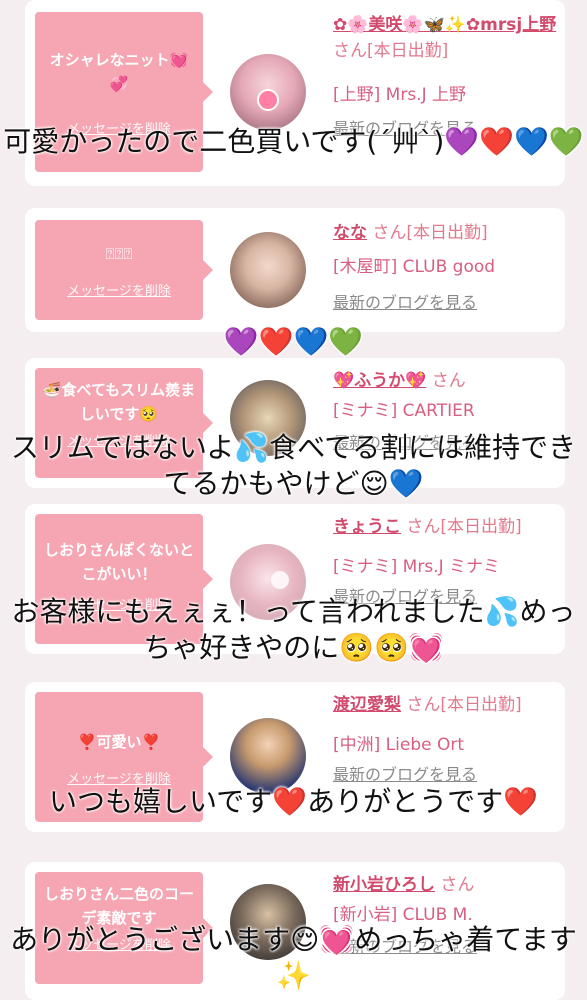  Describe the element at coordinates (399, 745) in the screenshot. I see `shop-label: [中洲] Liebe Ort` at that location.